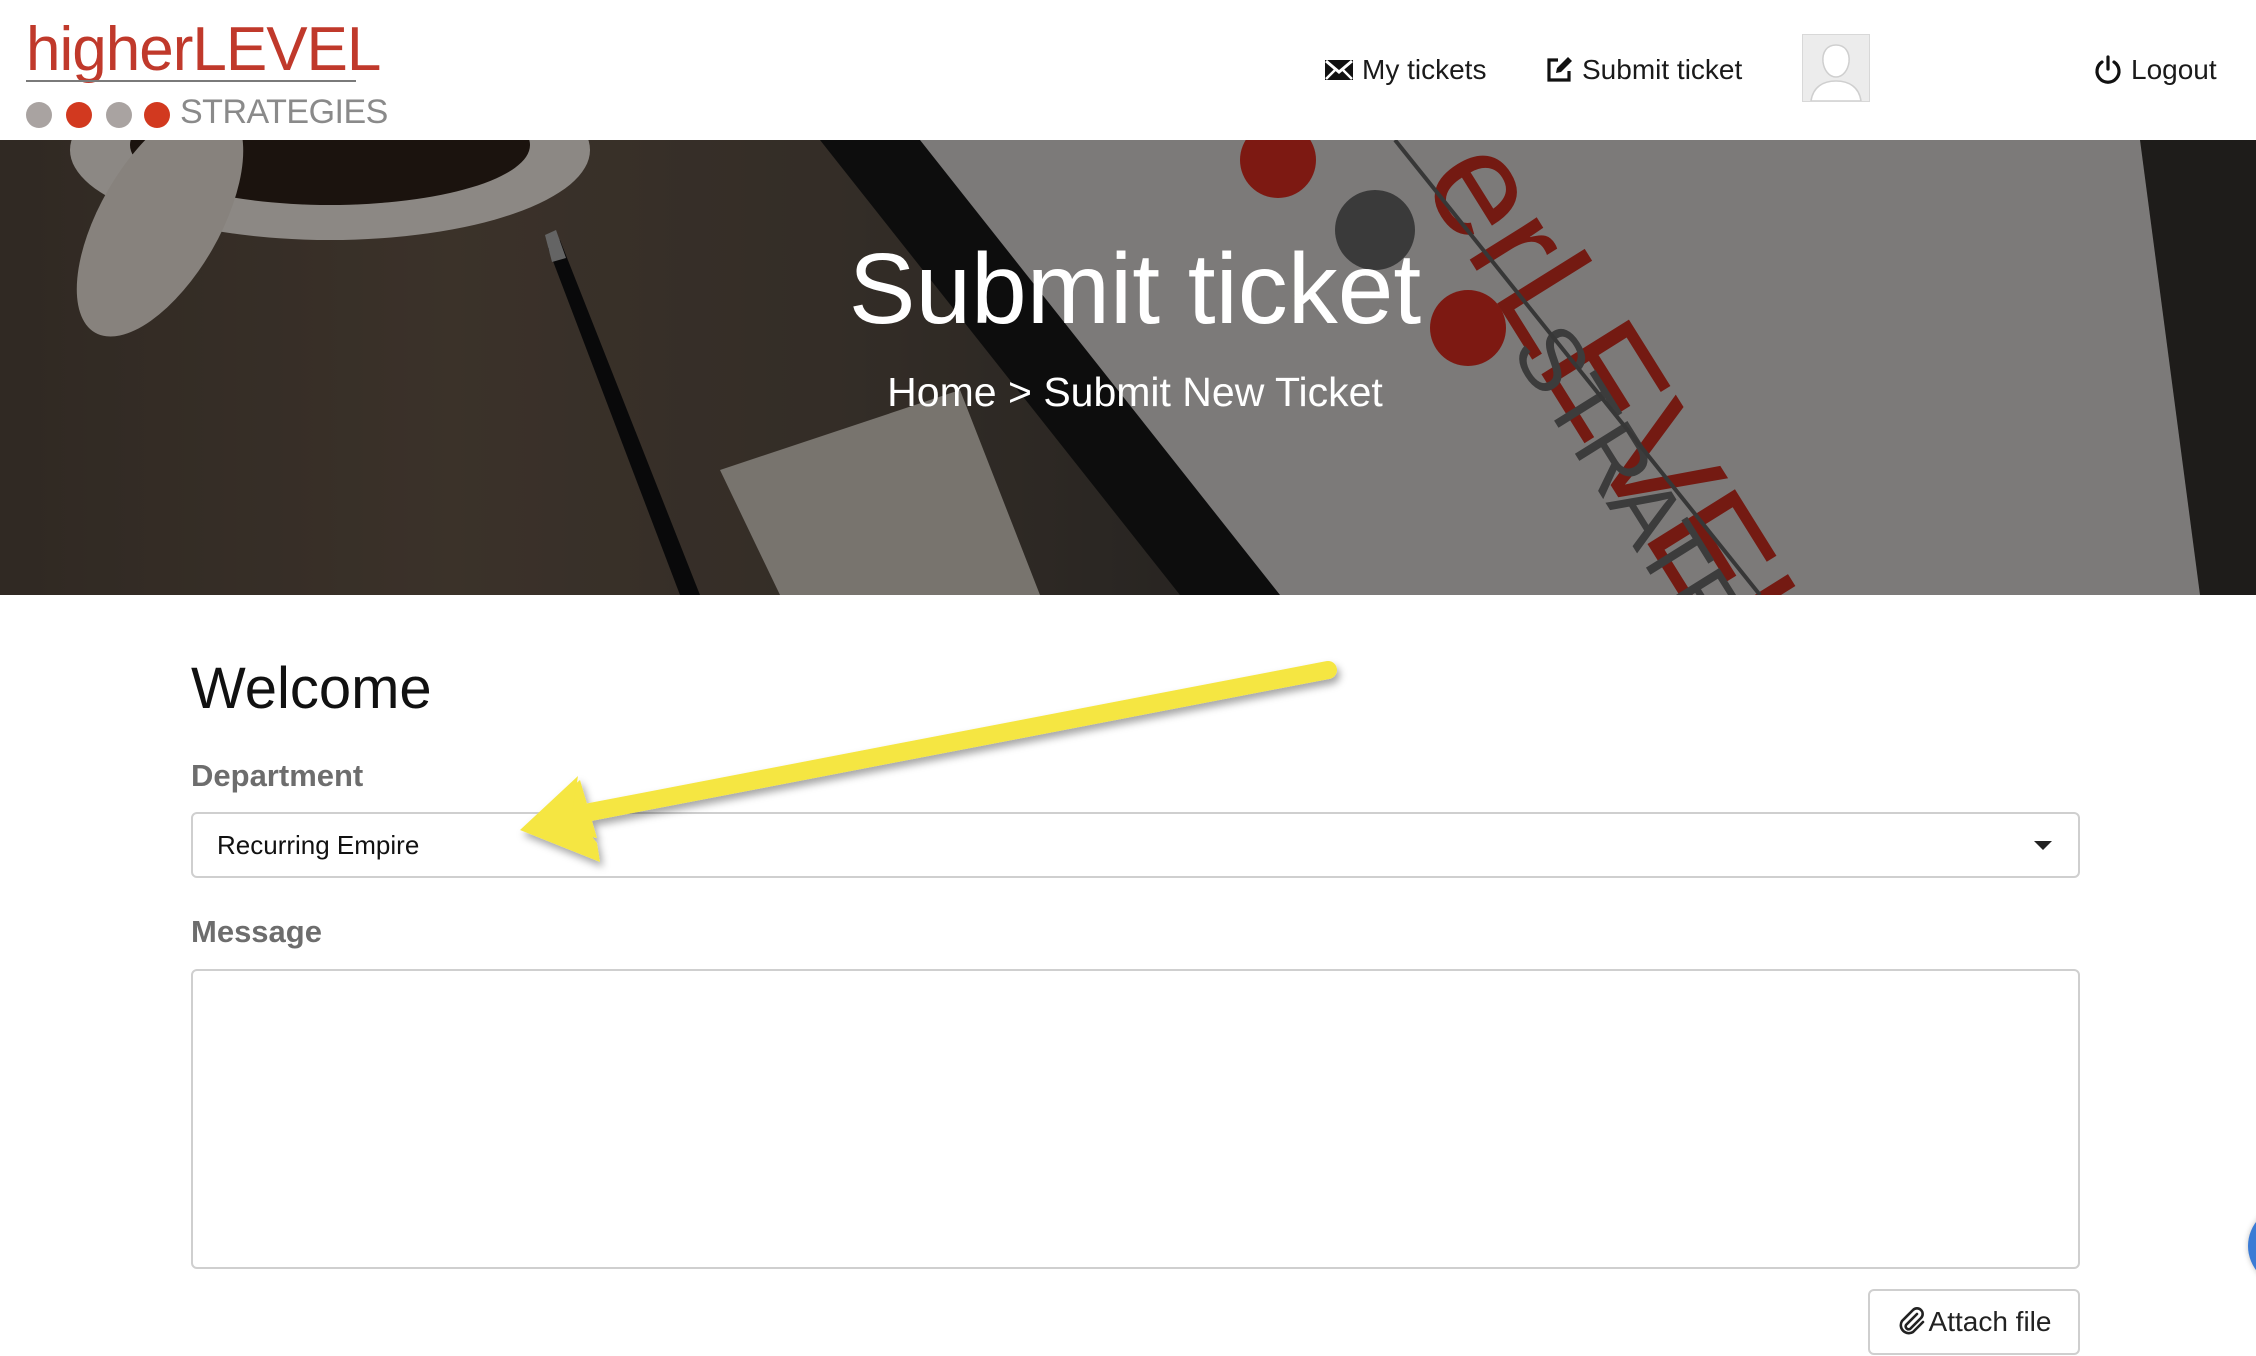  I want to click on nav-submit-ticket: Submit ticket, so click(1643, 70).